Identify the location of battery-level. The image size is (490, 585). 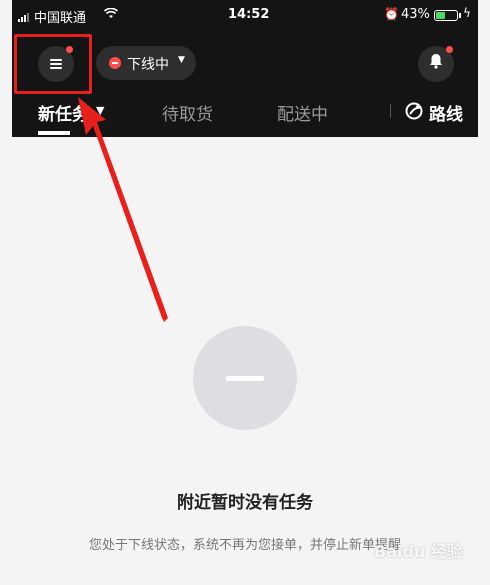
(440, 15).